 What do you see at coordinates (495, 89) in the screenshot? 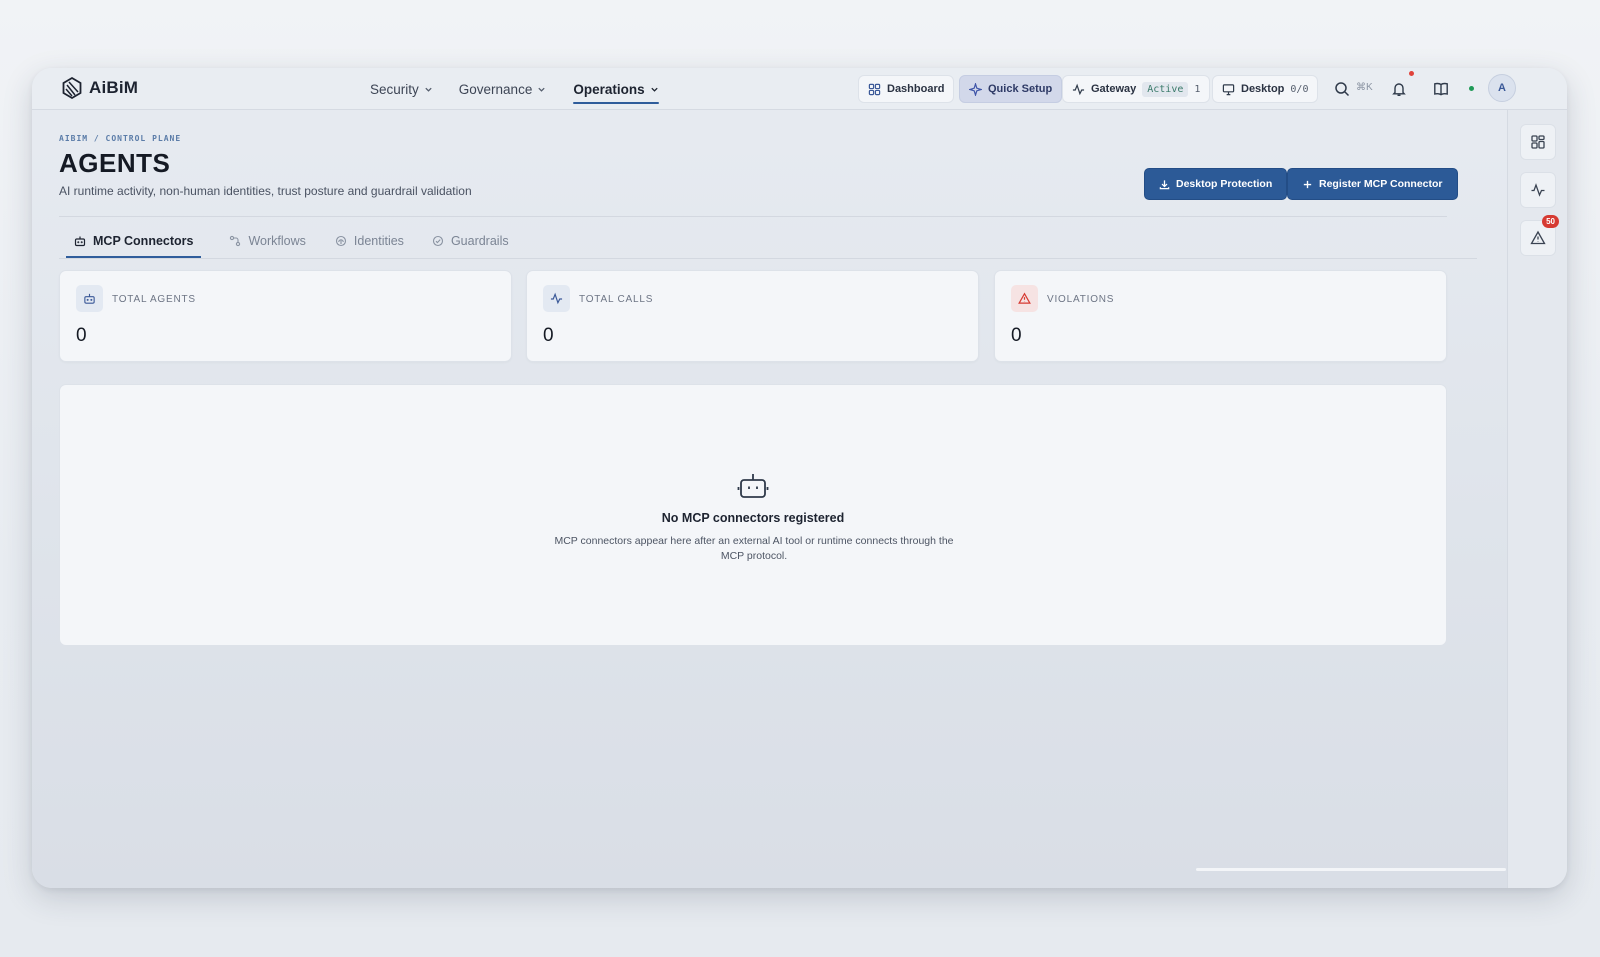
I see `nav-governance-label: Governance` at bounding box center [495, 89].